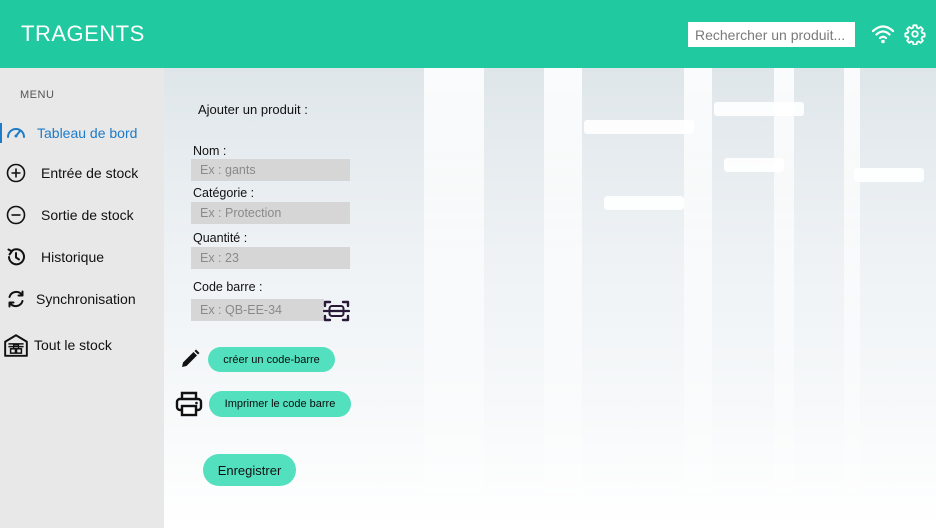 Image resolution: width=936 pixels, height=528 pixels. What do you see at coordinates (224, 193) in the screenshot?
I see `category-label: Catégorie :` at bounding box center [224, 193].